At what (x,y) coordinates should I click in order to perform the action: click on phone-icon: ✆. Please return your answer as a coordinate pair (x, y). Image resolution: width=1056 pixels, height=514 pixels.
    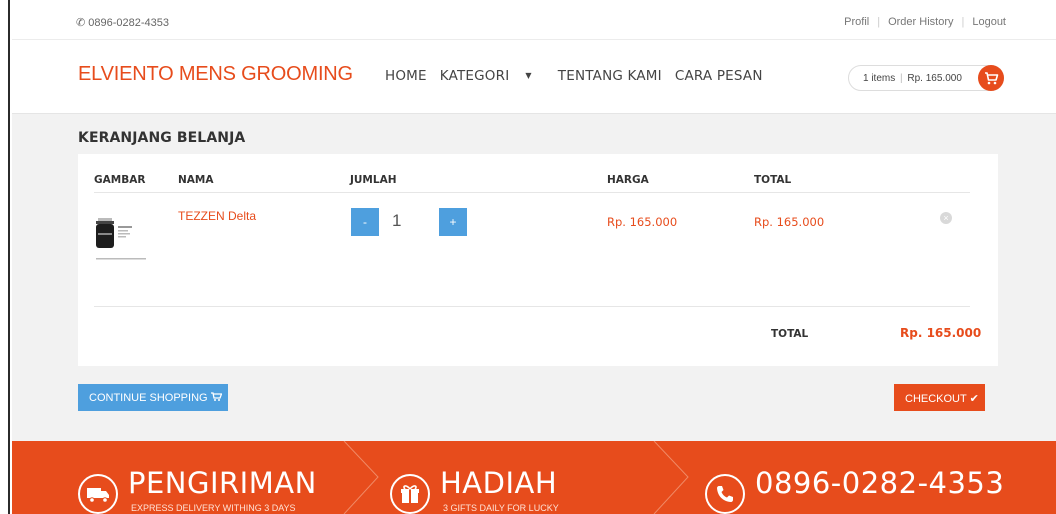
    Looking at the image, I should click on (81, 23).